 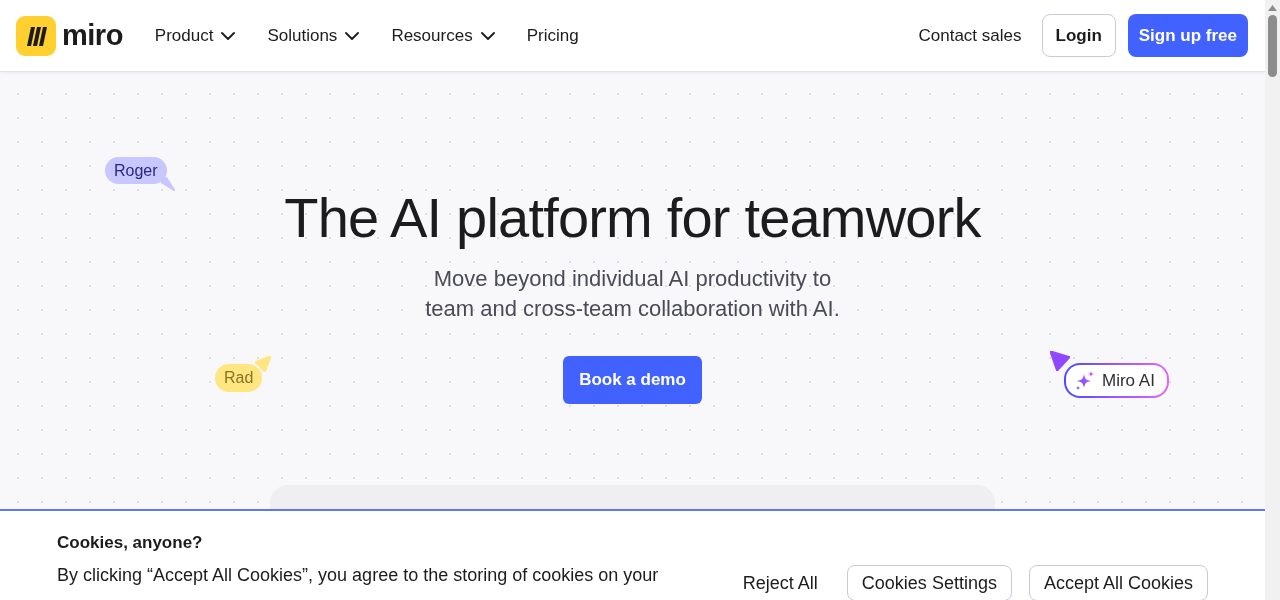 I want to click on login-button: Login, so click(x=1078, y=35).